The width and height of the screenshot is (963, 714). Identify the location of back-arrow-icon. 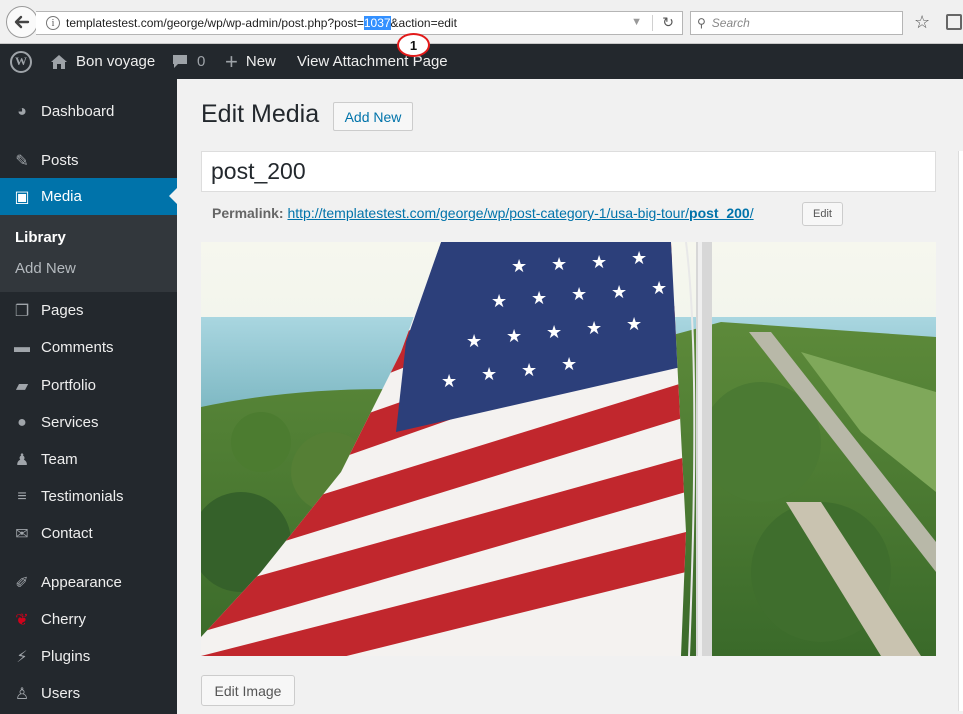
(22, 22).